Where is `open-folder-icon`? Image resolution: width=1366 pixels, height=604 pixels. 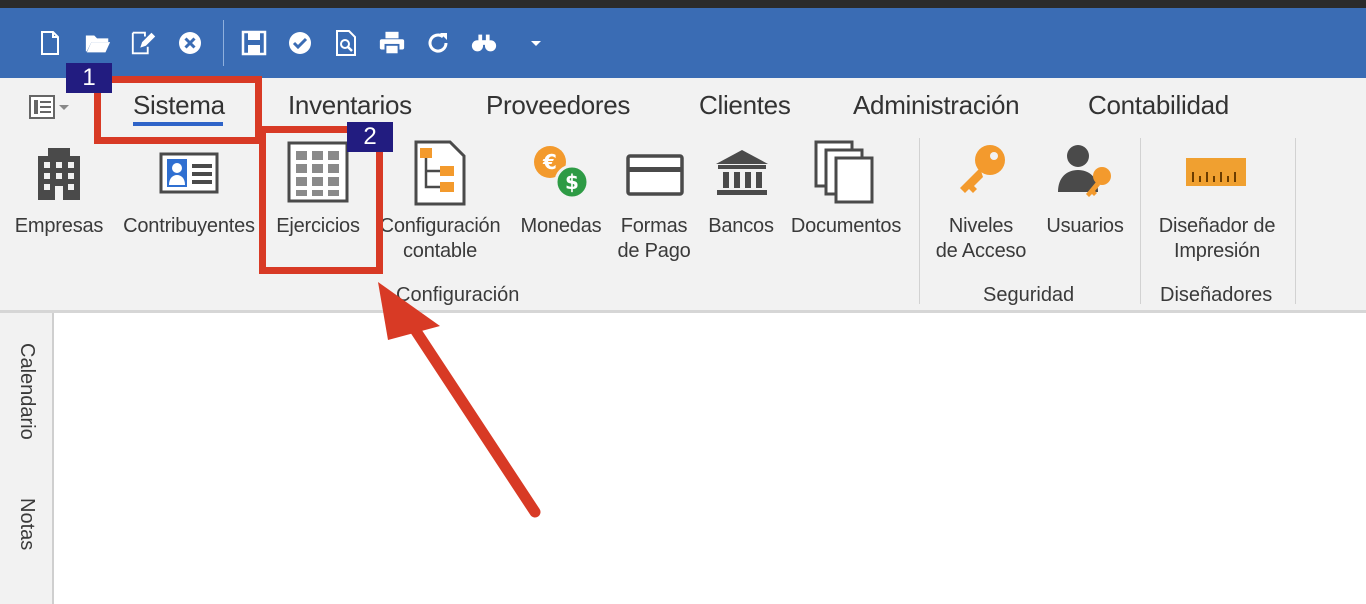
open-folder-icon is located at coordinates (98, 43).